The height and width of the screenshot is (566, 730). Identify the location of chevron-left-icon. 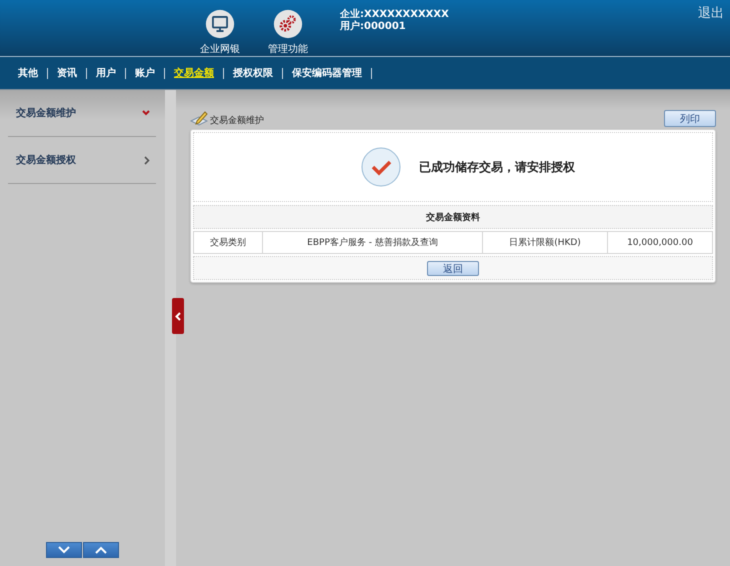
(178, 316).